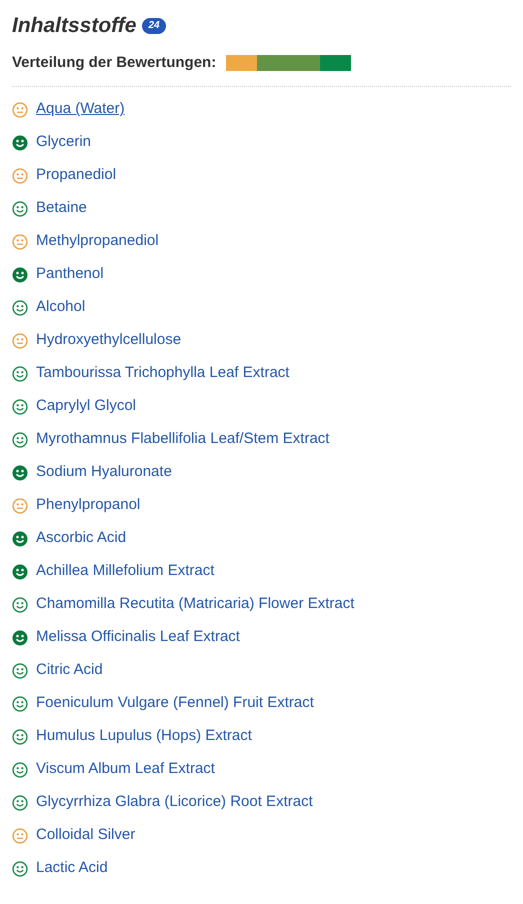 The image size is (523, 904). Describe the element at coordinates (86, 835) in the screenshot. I see `ingredient-link: Colloidal Silver` at that location.